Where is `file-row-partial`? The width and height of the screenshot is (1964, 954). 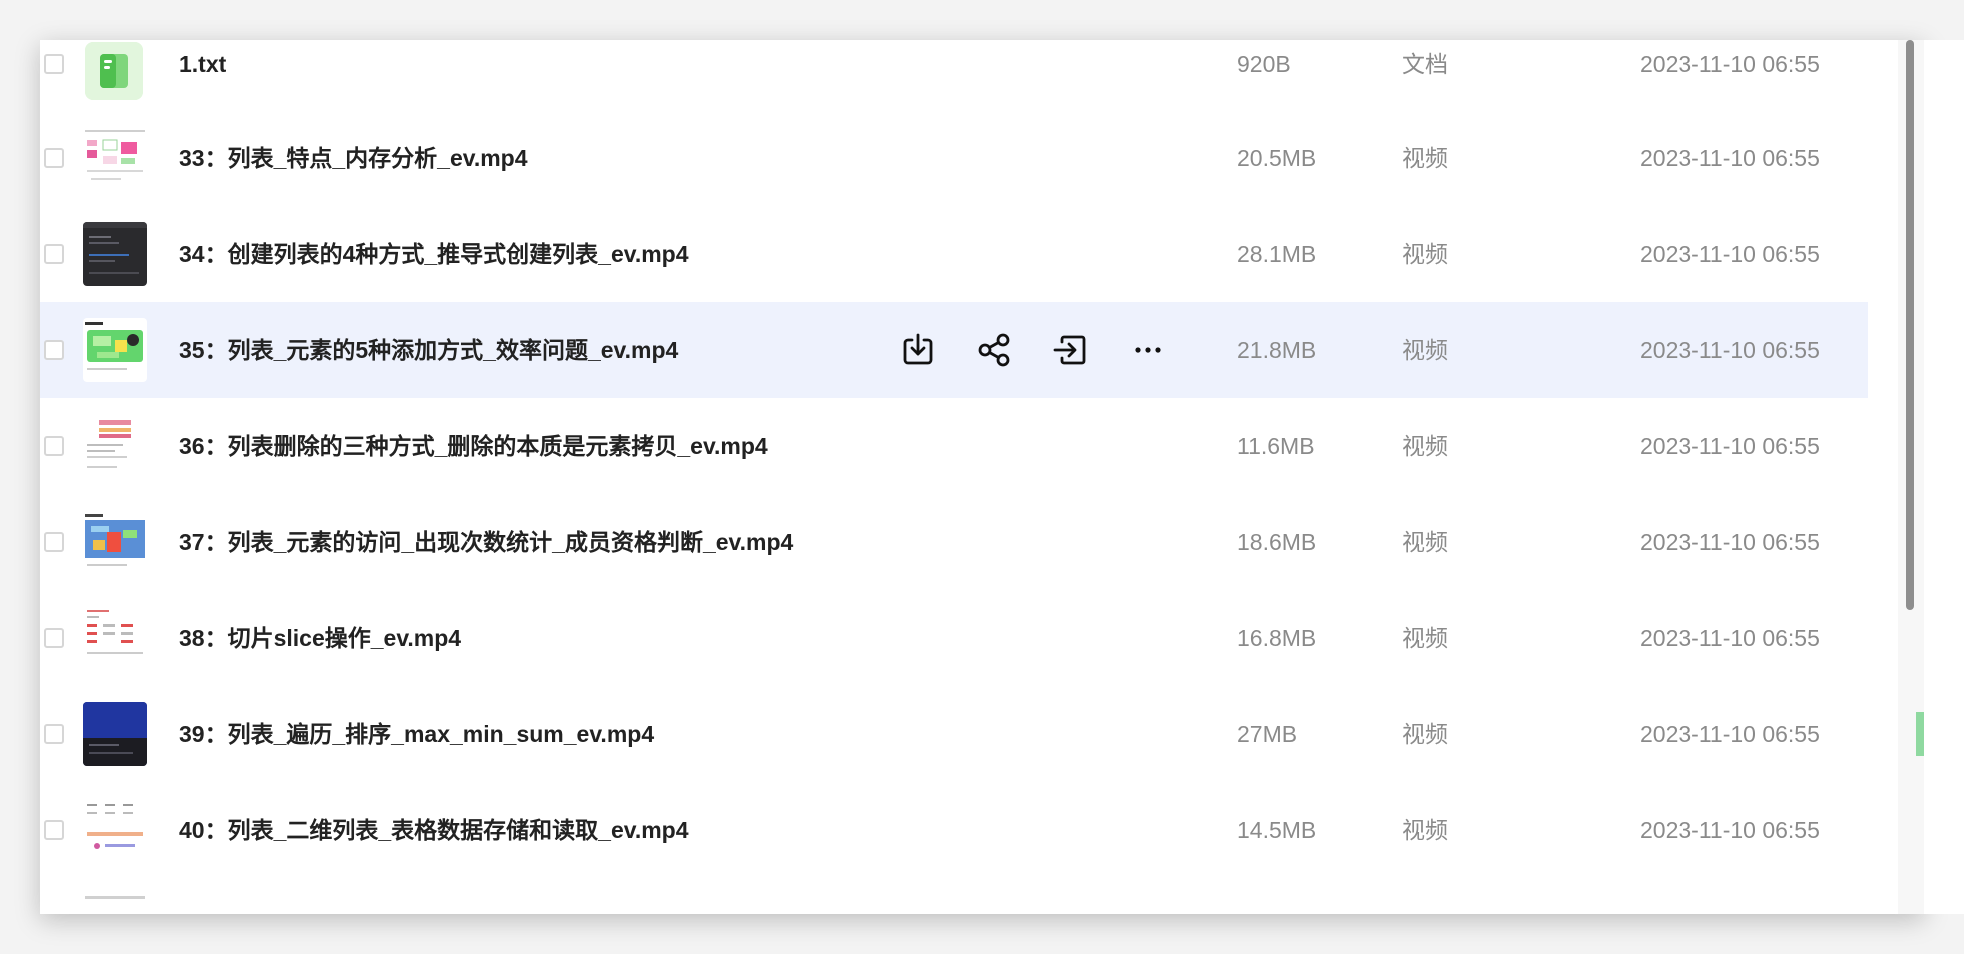
file-row-partial is located at coordinates (954, 896).